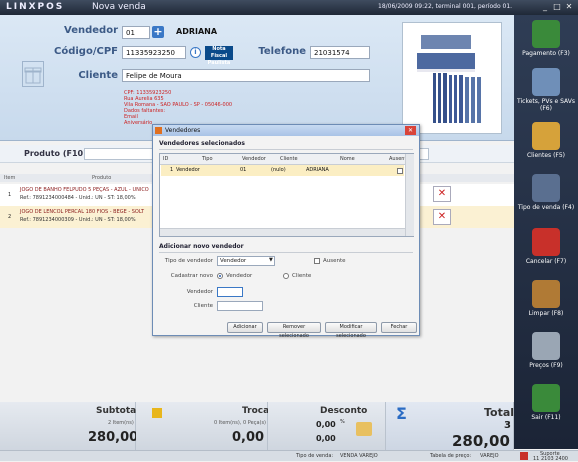 The width and height of the screenshot is (578, 462). What do you see at coordinates (10, 217) in the screenshot?
I see `row-number: 2` at bounding box center [10, 217].